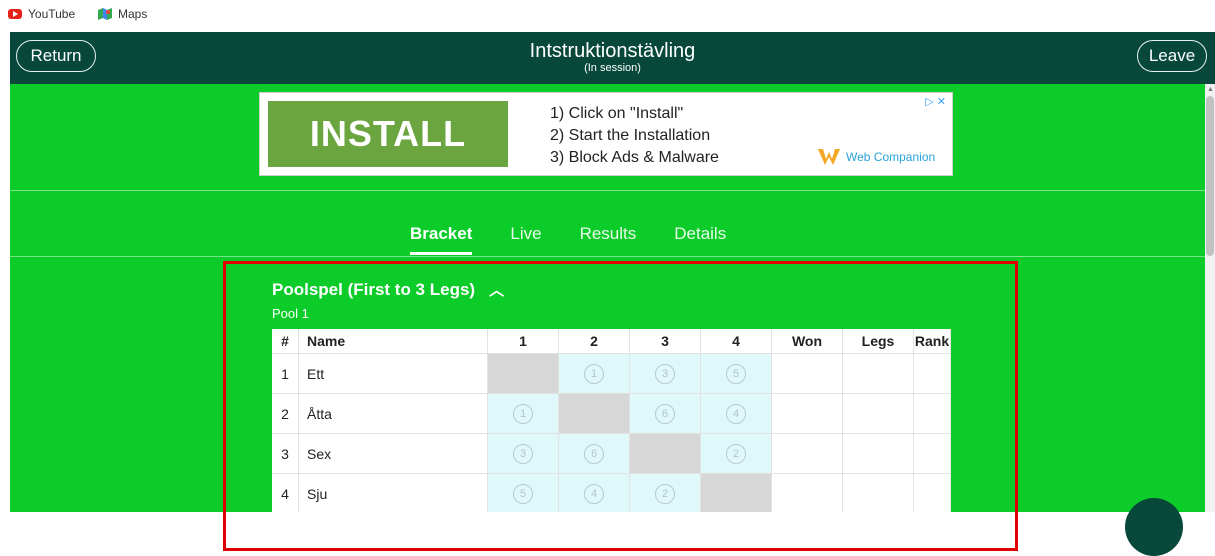 This screenshot has width=1215, height=556. I want to click on ad-line: 1) Click on "Install", so click(617, 113).